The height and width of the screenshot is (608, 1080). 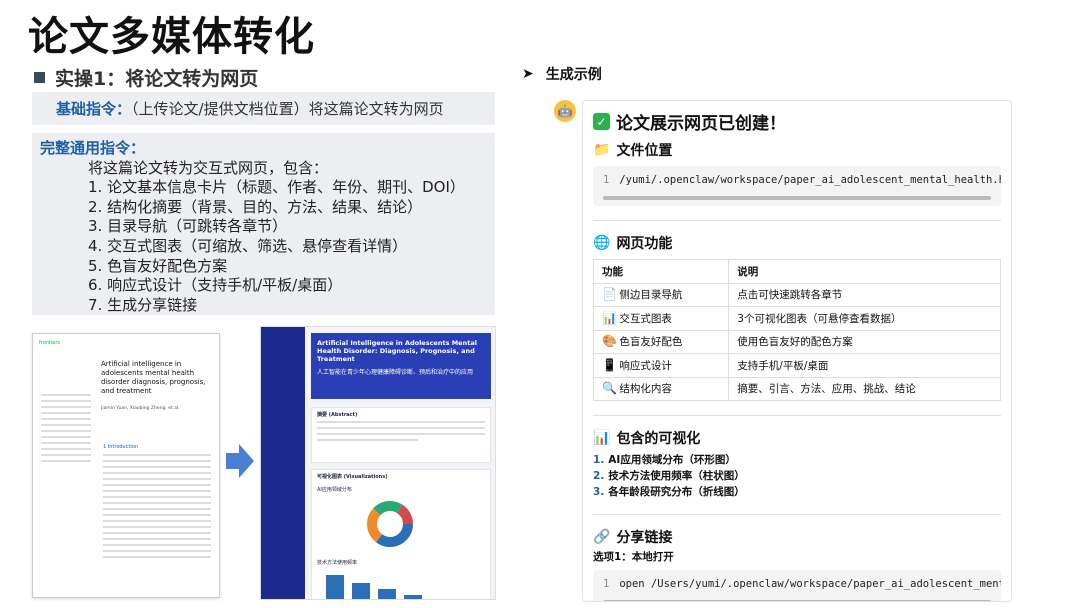 I want to click on response-title: ✓ 论文展示网页已创建！, so click(x=797, y=121).